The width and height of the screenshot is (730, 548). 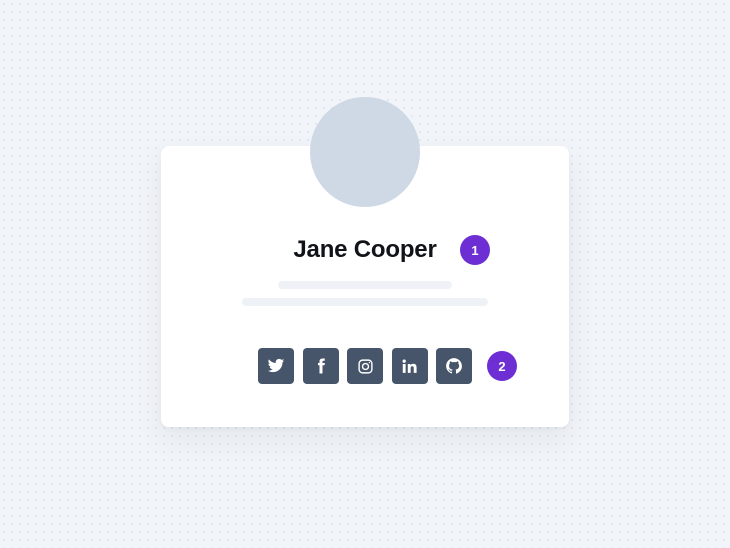 I want to click on social-links, so click(x=365, y=366).